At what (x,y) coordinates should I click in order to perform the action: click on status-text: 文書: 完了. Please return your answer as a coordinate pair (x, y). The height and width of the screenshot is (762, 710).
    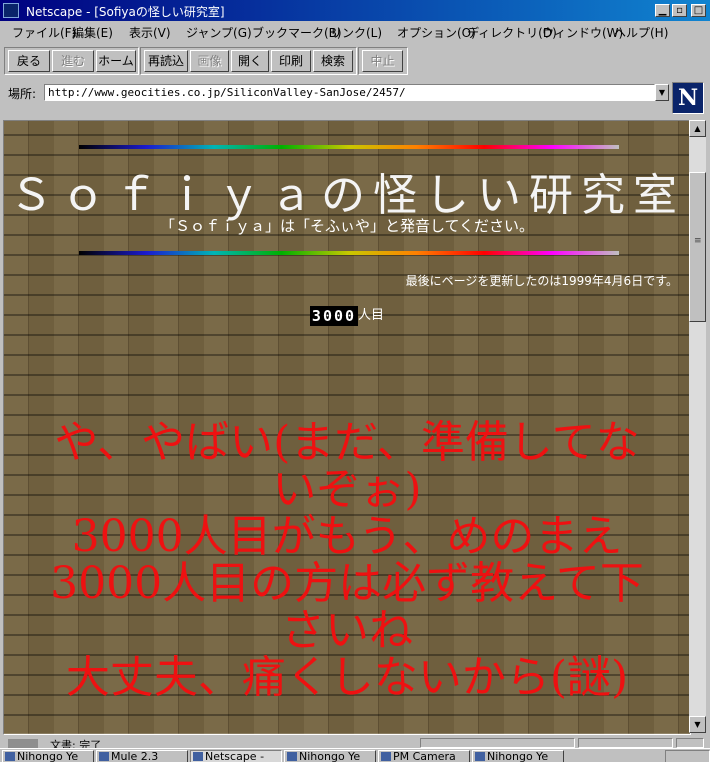
    Looking at the image, I should click on (76, 743).